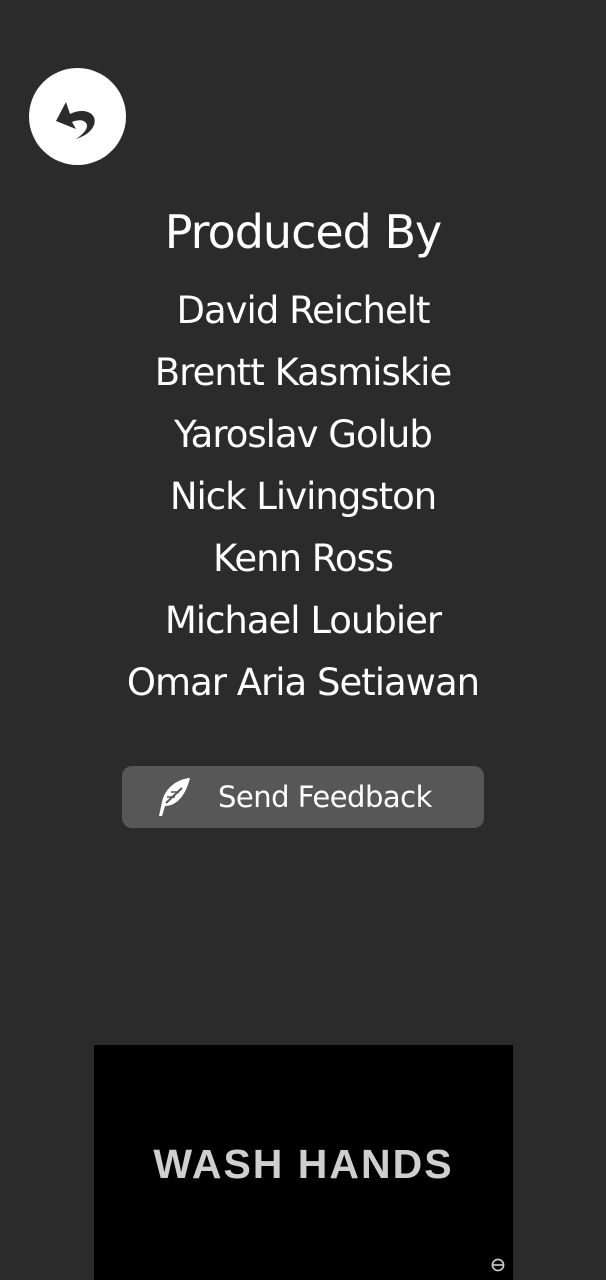  I want to click on ad-banner: WASH HANDS, so click(303, 1162).